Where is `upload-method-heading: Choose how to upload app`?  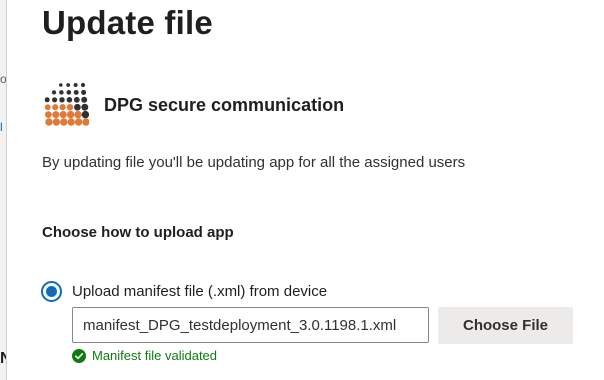
upload-method-heading: Choose how to upload app is located at coordinates (138, 232).